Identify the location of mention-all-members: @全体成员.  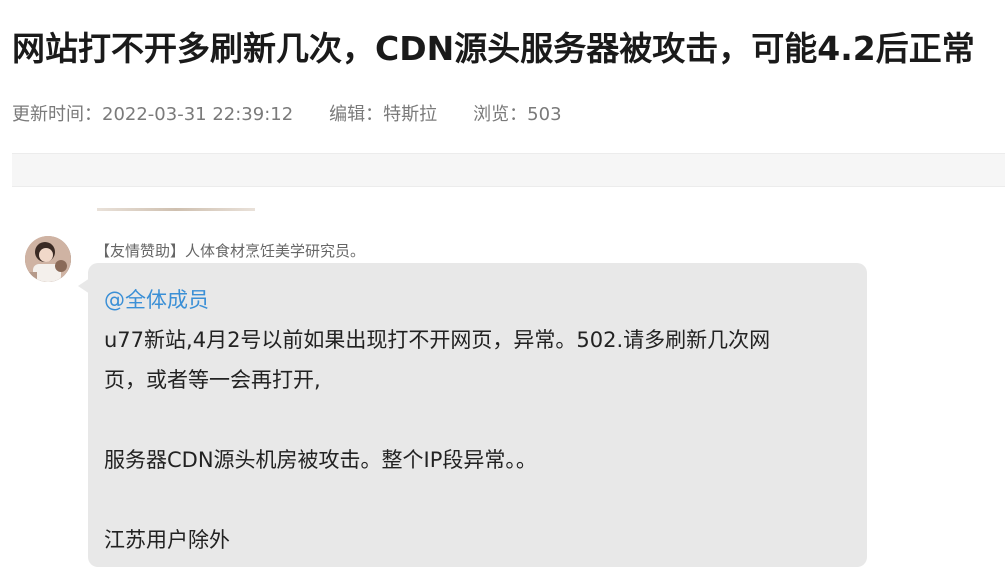
(479, 300).